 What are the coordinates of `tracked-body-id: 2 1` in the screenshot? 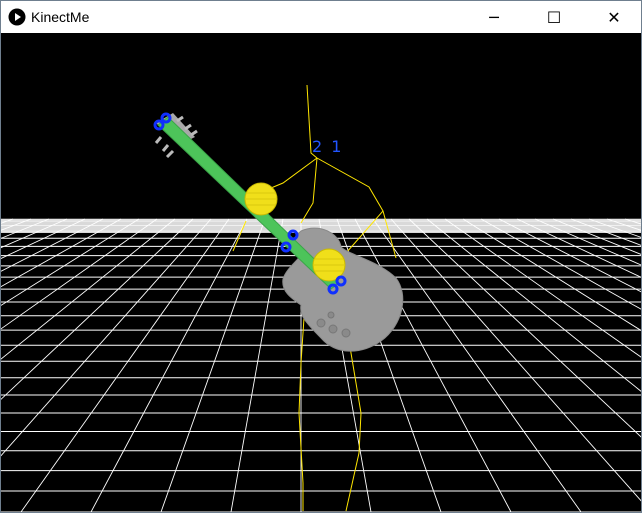 It's located at (328, 146).